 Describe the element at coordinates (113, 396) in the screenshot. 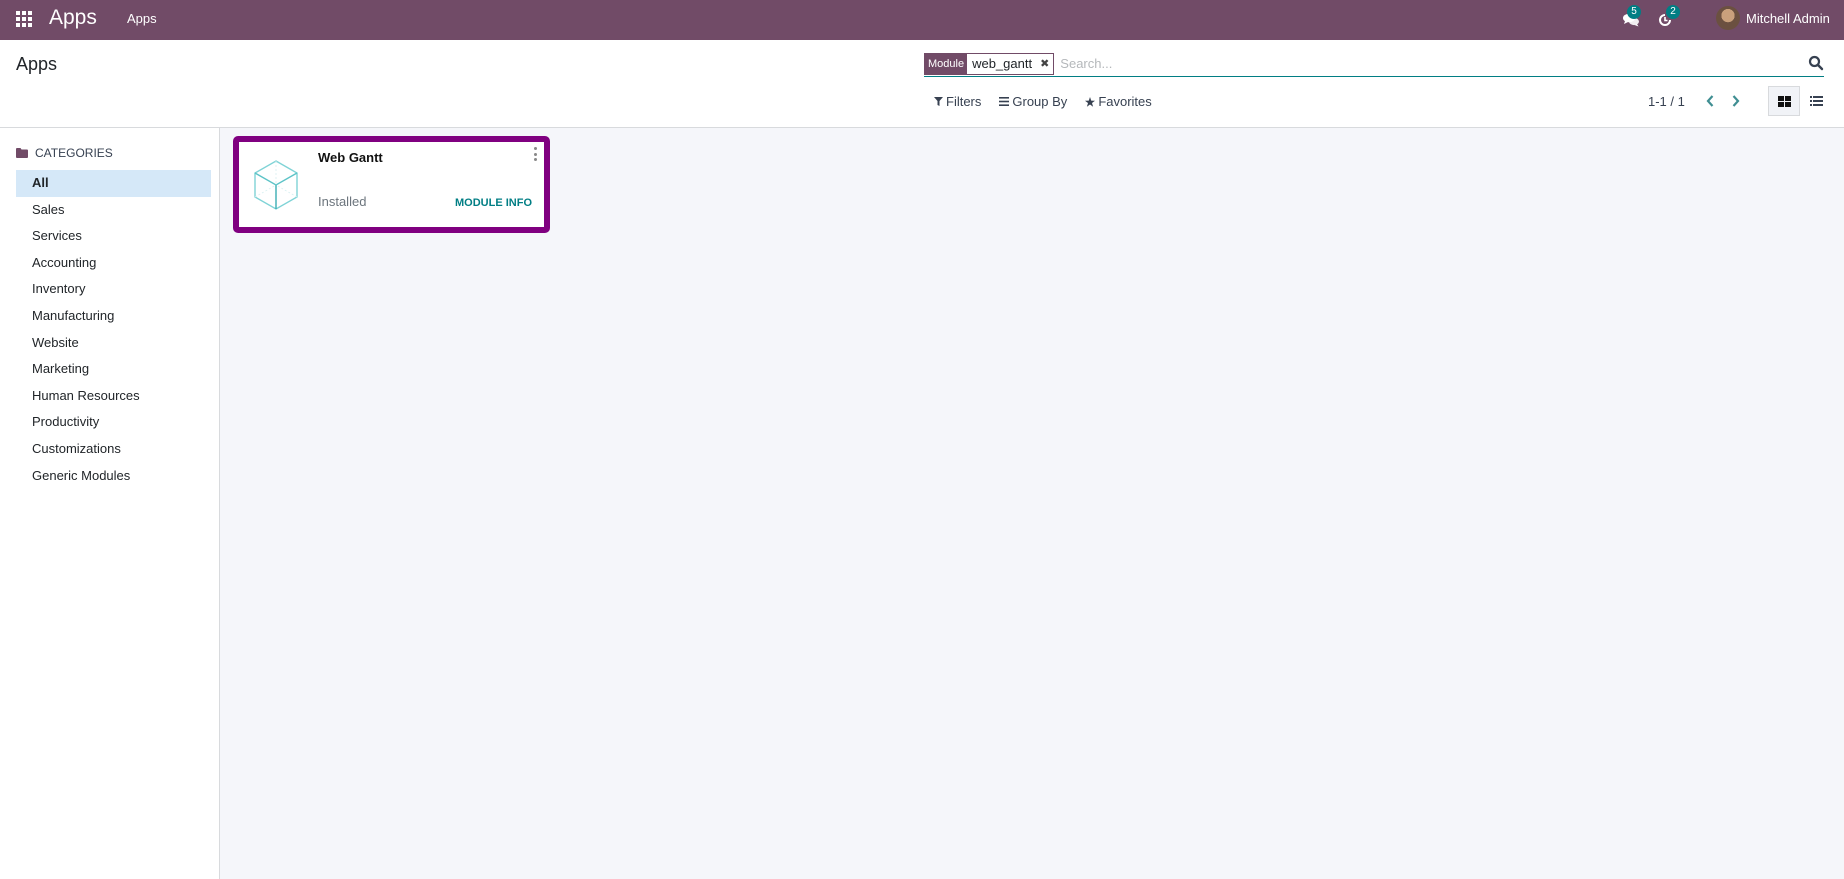

I see `category-item-human-resources: Human Resources` at that location.